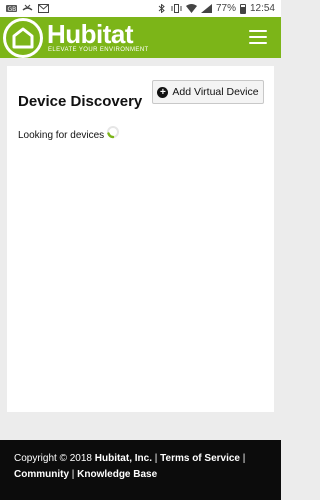 This screenshot has height=500, width=320. Describe the element at coordinates (206, 8) in the screenshot. I see `cell-signal-icon` at that location.